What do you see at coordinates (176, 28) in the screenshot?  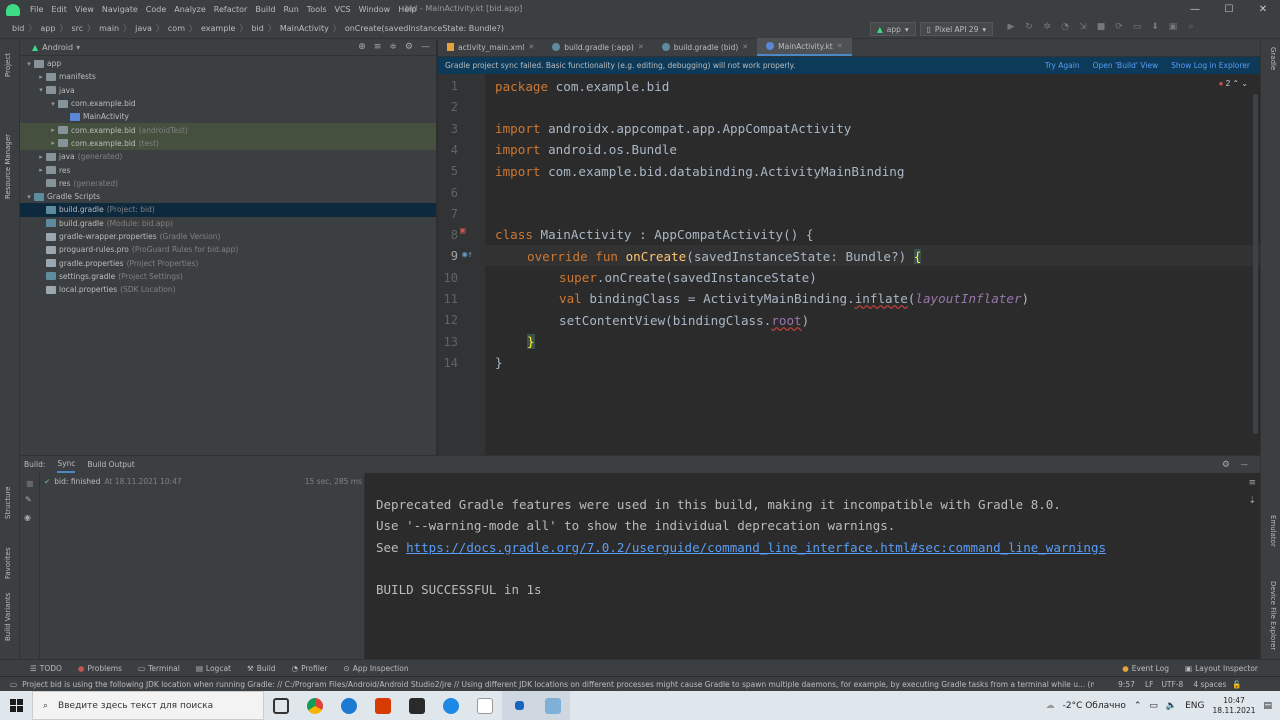 I see `breadcrumb-item: com` at bounding box center [176, 28].